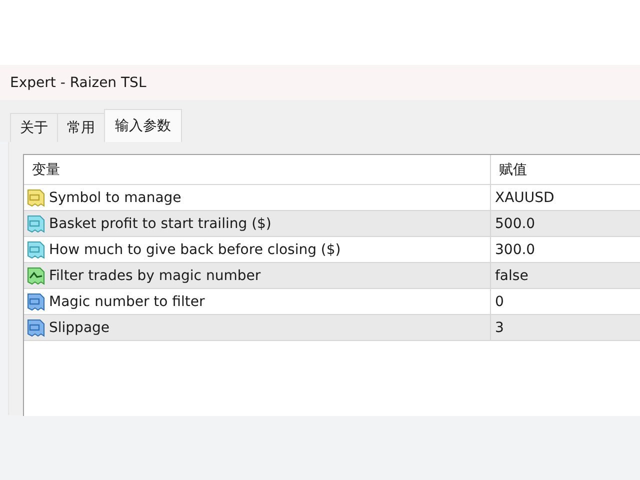  Describe the element at coordinates (511, 276) in the screenshot. I see `parameter-value: false` at that location.